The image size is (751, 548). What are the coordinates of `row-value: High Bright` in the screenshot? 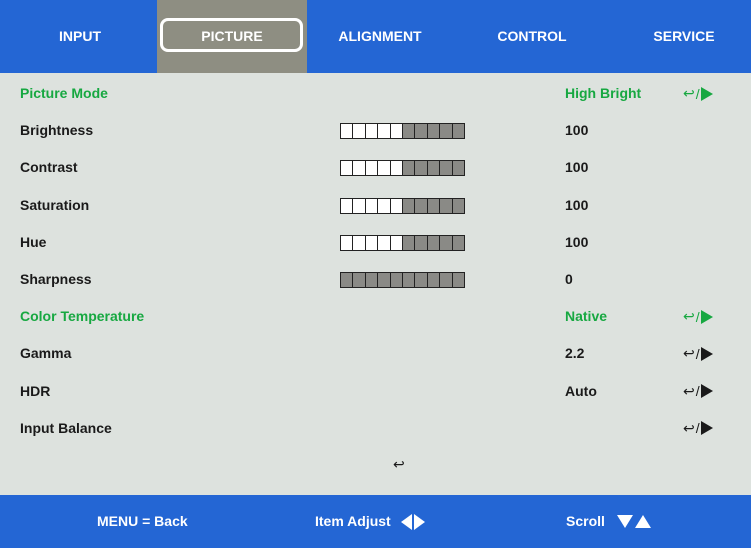 It's located at (603, 93).